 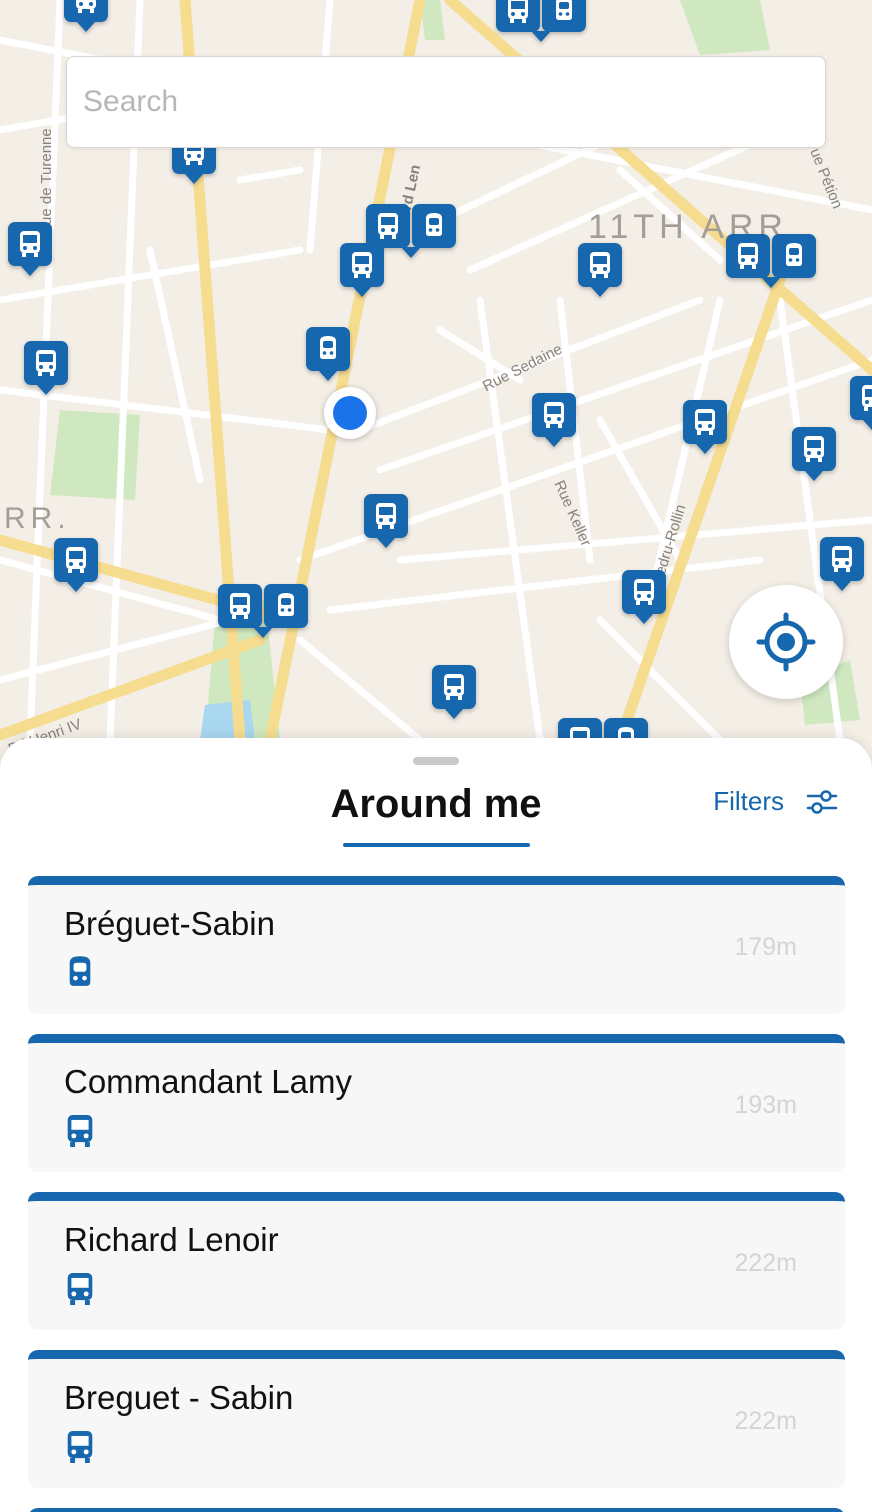 I want to click on user-location-marker, so click(x=350, y=413).